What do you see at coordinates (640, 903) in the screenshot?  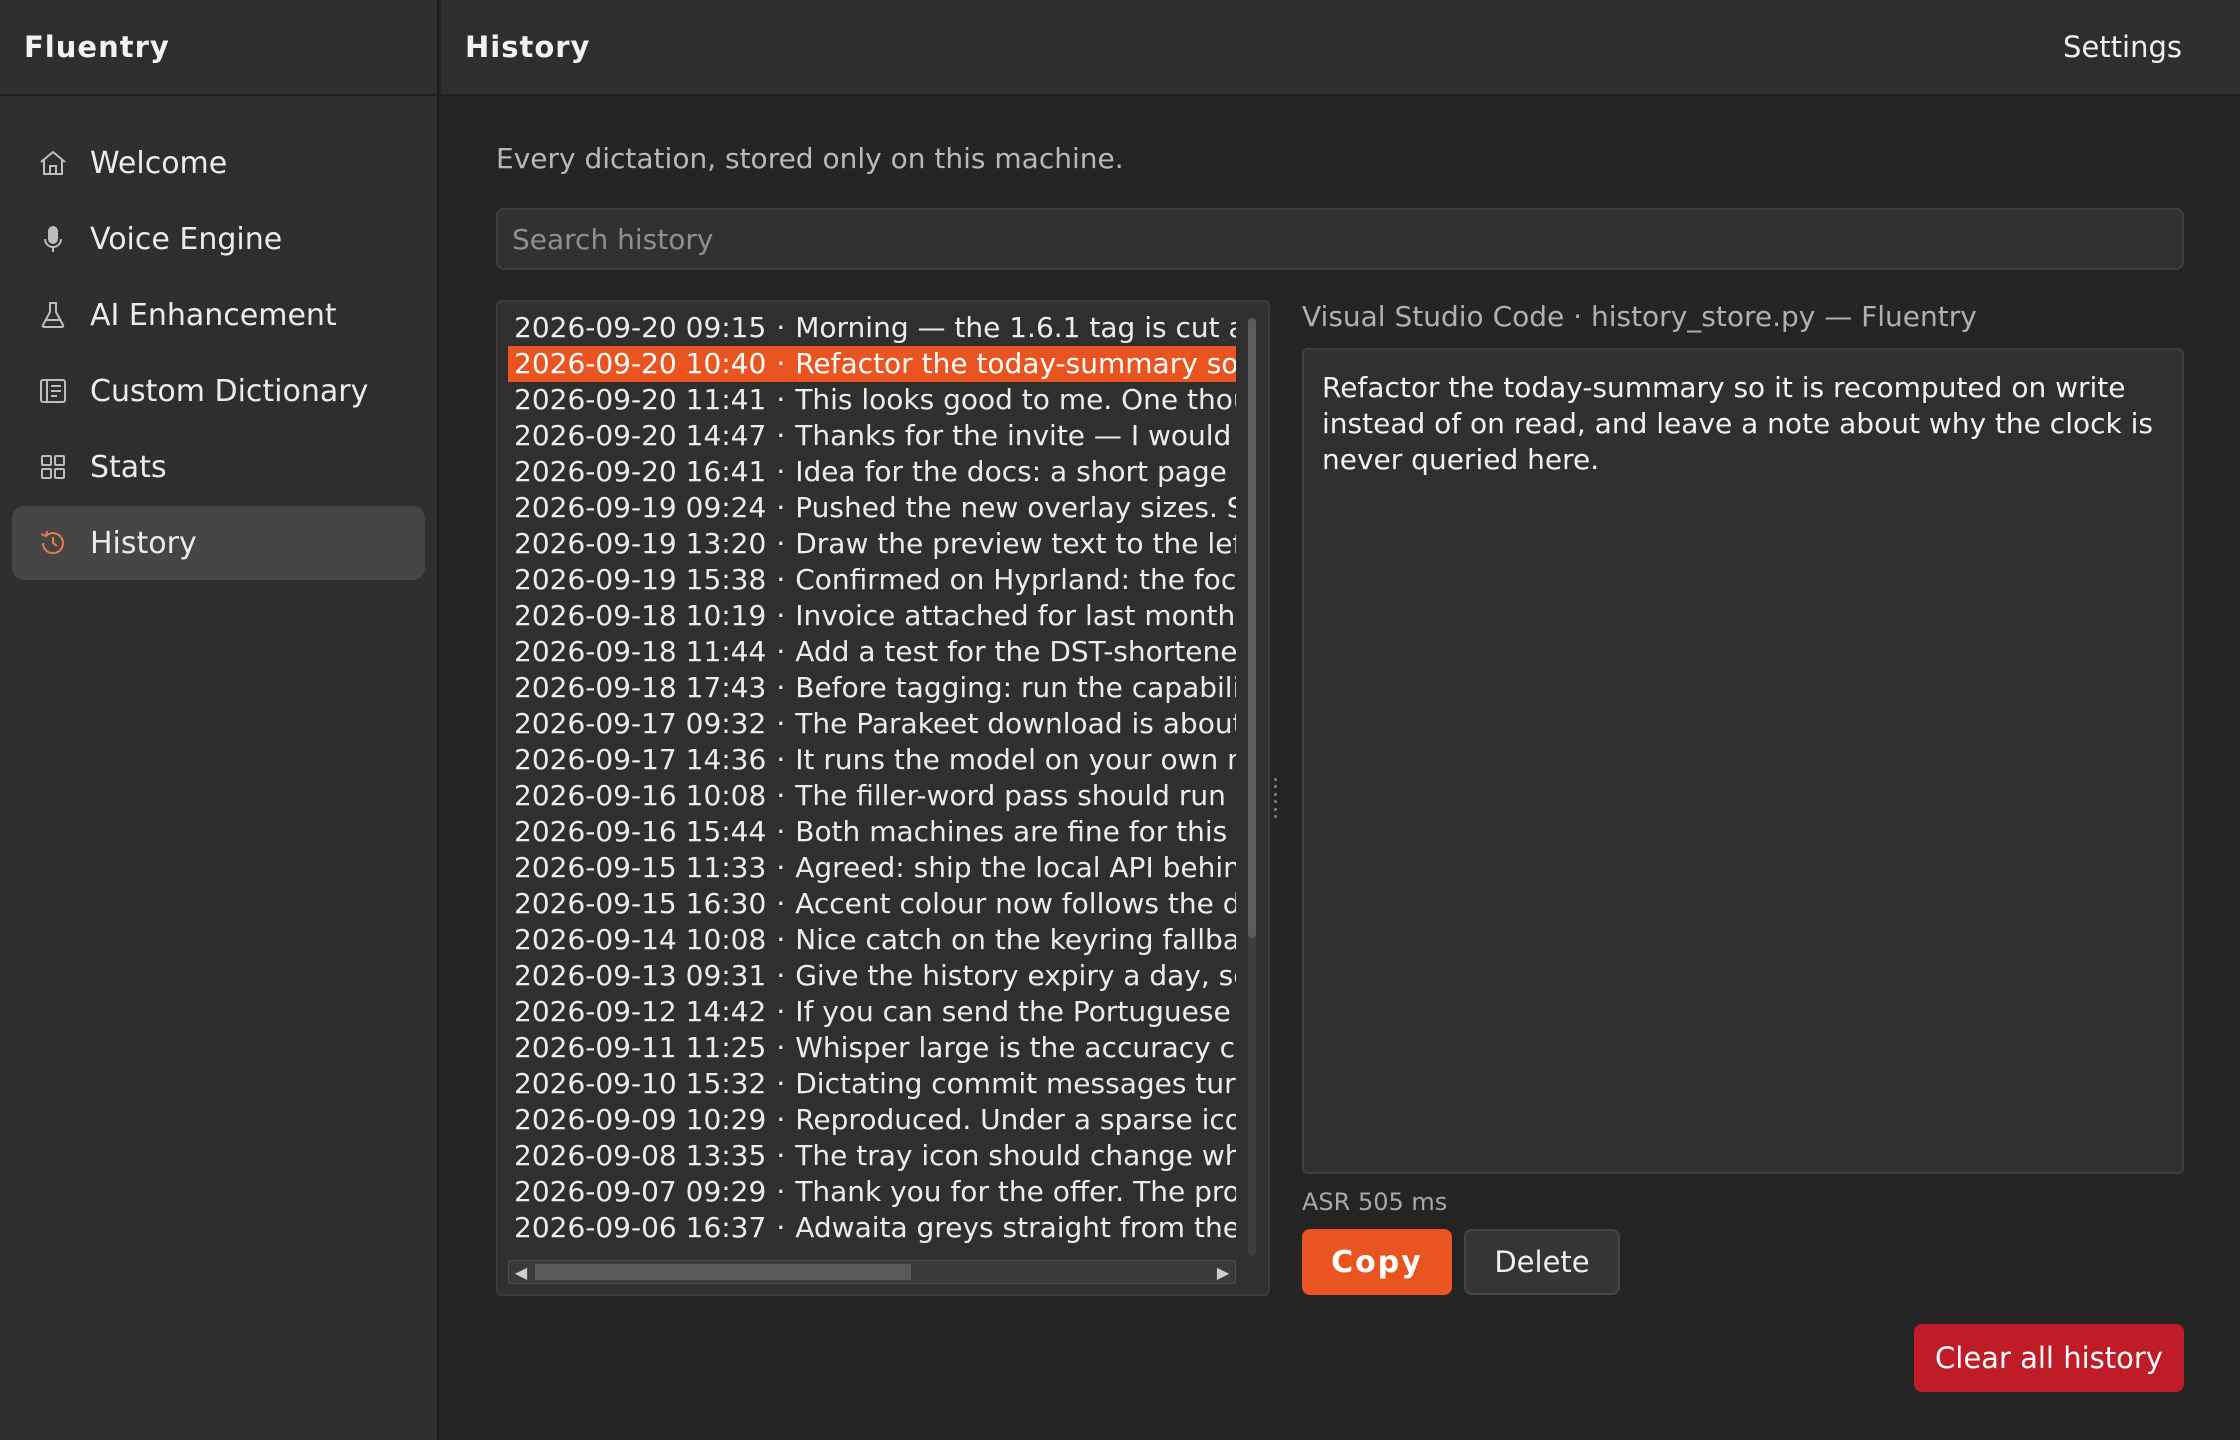 I see `history-row-timestamp: 2026-09-15 16:30` at bounding box center [640, 903].